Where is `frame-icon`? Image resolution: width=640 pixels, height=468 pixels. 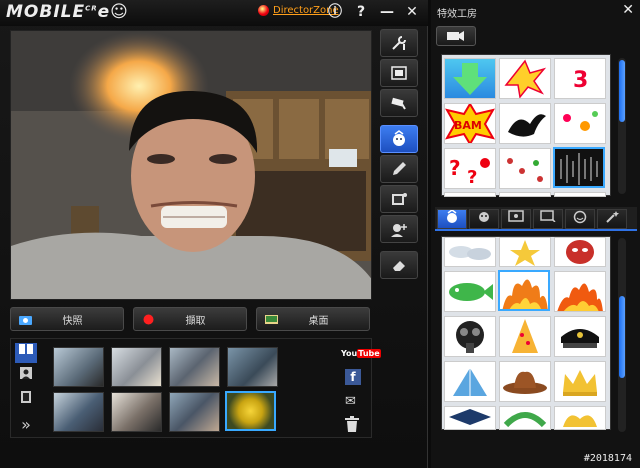 frame-icon is located at coordinates (516, 216).